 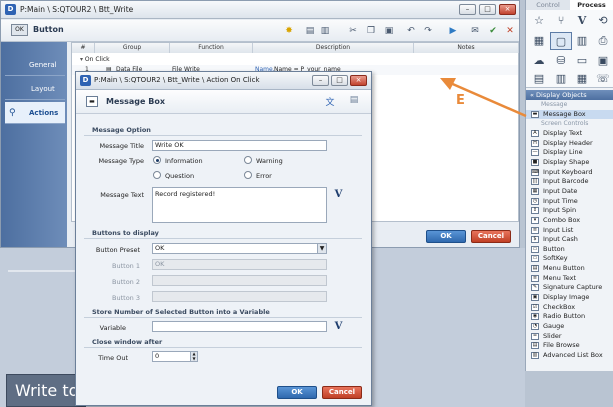 I want to click on advanced-list-box-icon: ▥, so click(x=535, y=355).